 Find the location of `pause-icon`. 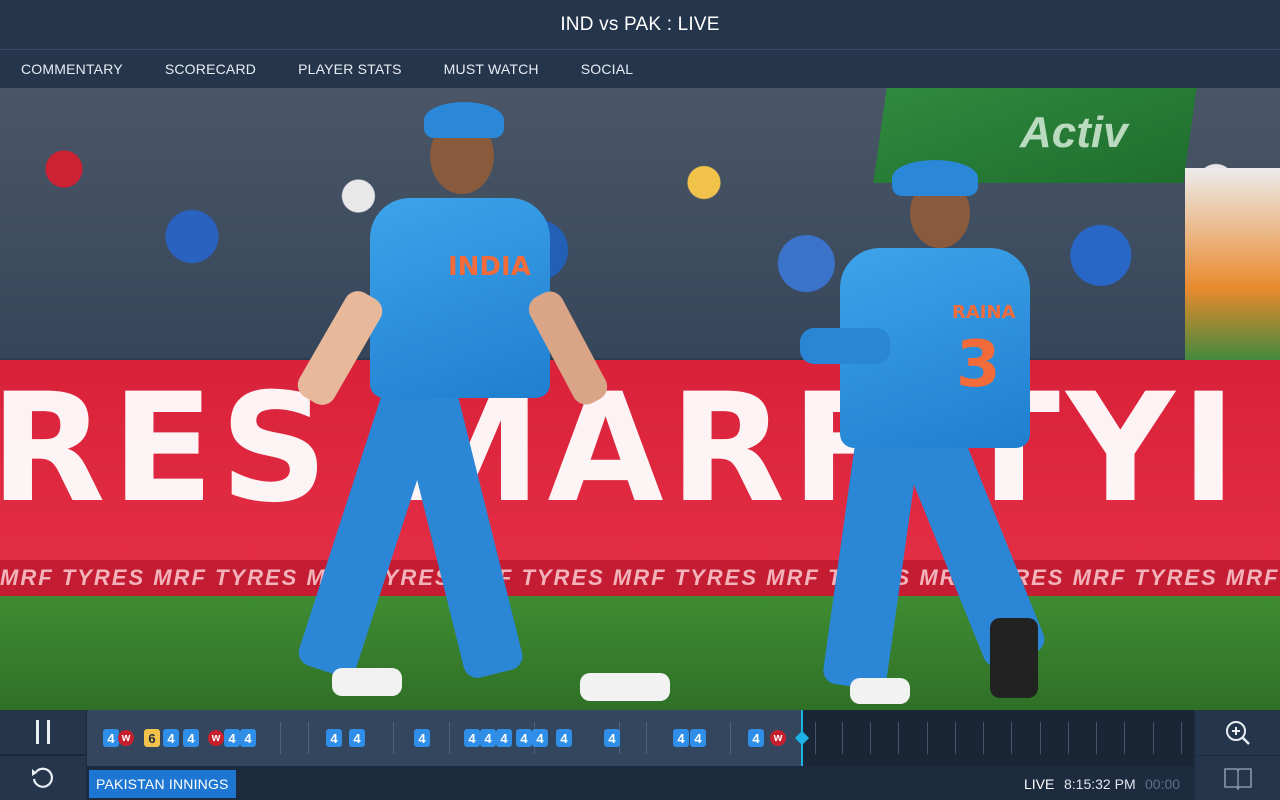

pause-icon is located at coordinates (43, 732).